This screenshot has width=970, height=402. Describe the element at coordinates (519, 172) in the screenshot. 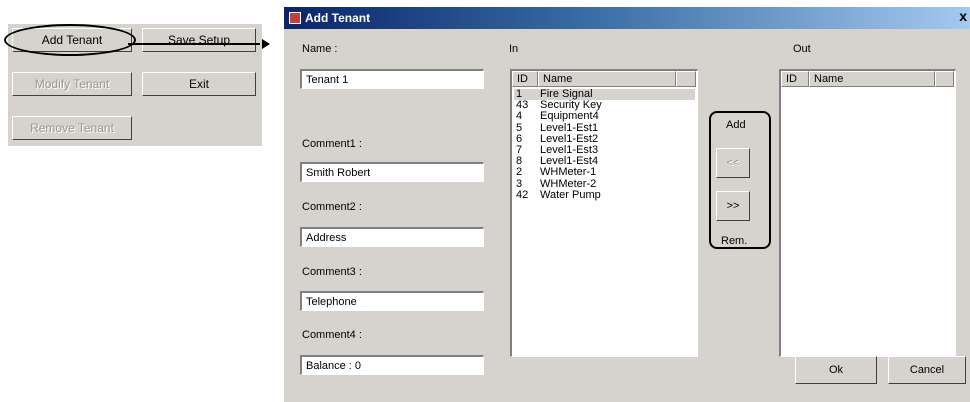

I see `item-id: 2` at that location.